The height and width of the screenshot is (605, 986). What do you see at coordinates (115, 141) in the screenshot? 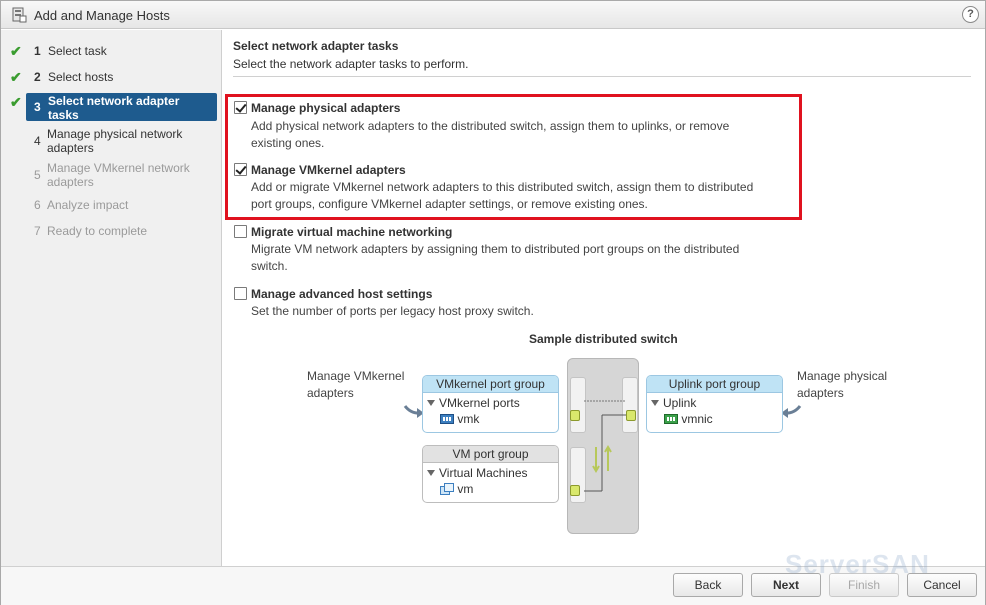
I see `step-label: Manage physical network adapters` at bounding box center [115, 141].